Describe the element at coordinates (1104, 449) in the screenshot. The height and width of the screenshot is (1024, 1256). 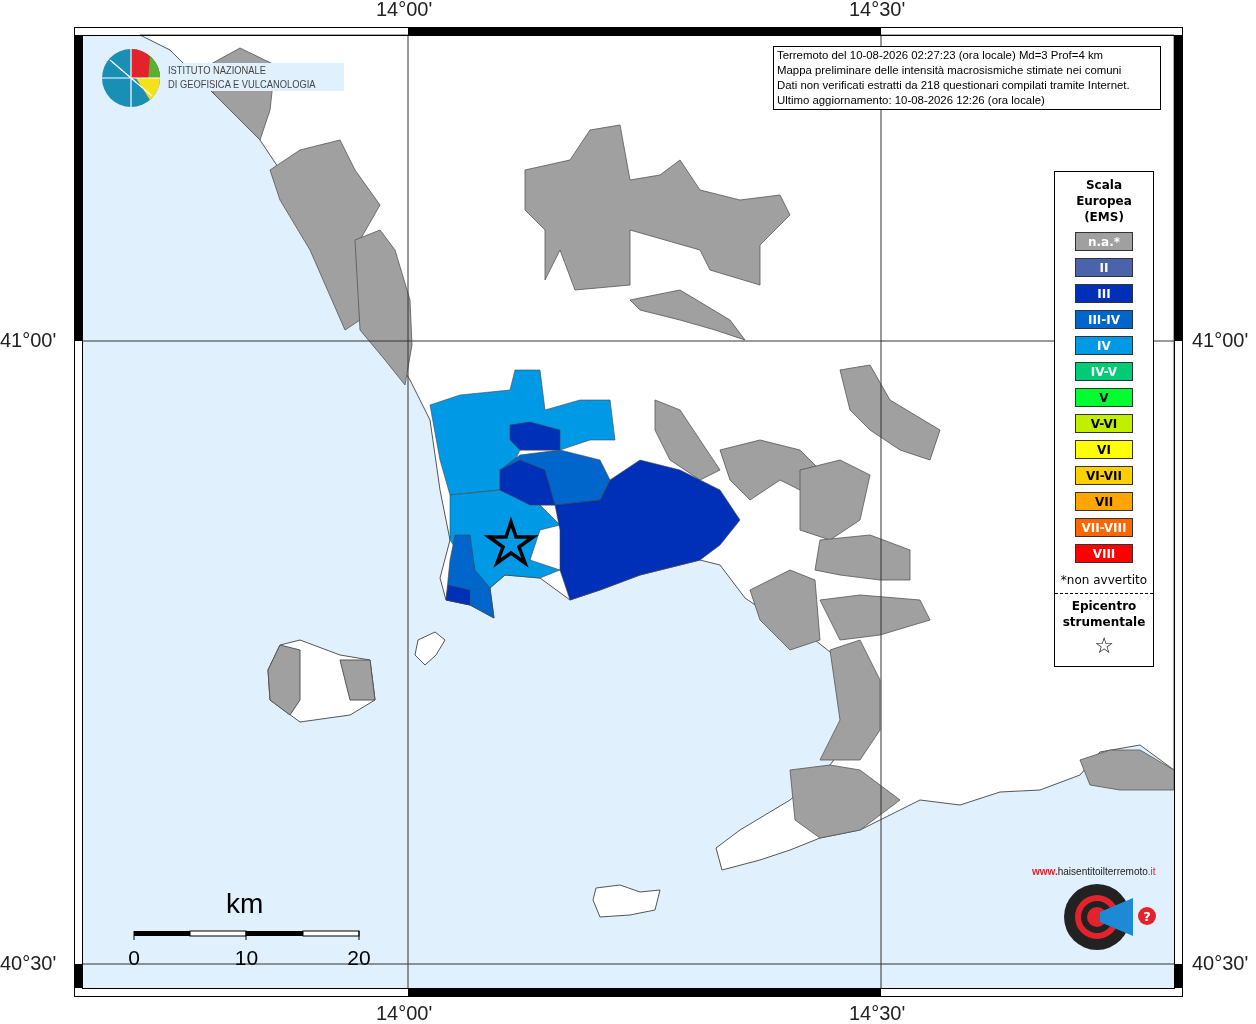
I see `intensity-swatch: VI` at that location.